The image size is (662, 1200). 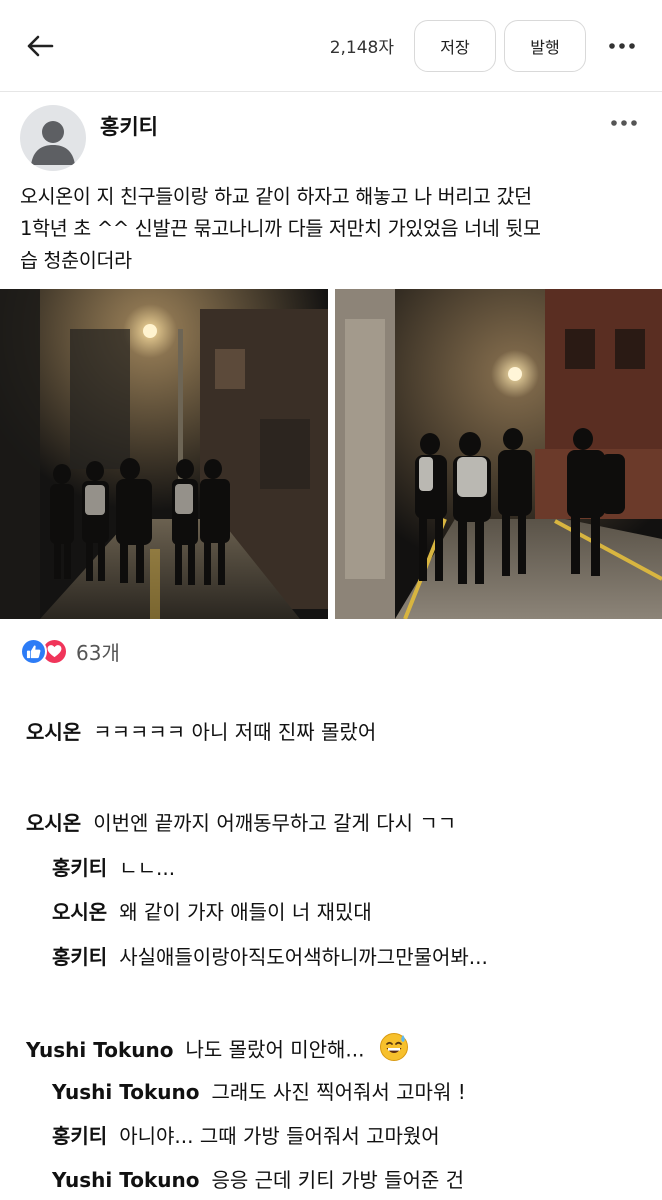 What do you see at coordinates (455, 46) in the screenshot?
I see `save-button: 저장` at bounding box center [455, 46].